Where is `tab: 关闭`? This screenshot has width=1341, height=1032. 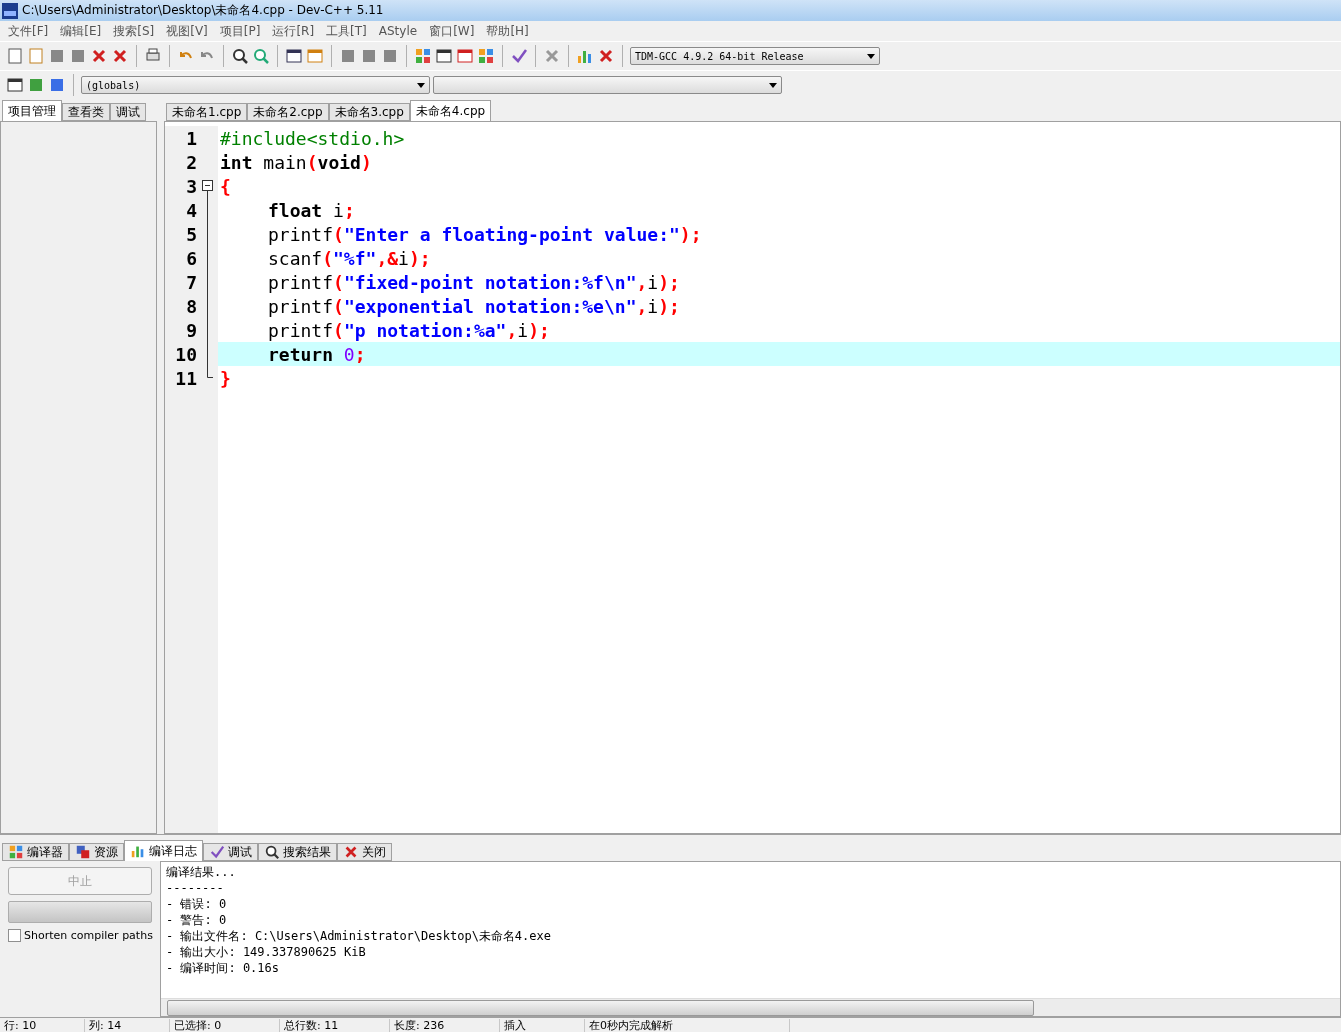 tab: 关闭 is located at coordinates (364, 852).